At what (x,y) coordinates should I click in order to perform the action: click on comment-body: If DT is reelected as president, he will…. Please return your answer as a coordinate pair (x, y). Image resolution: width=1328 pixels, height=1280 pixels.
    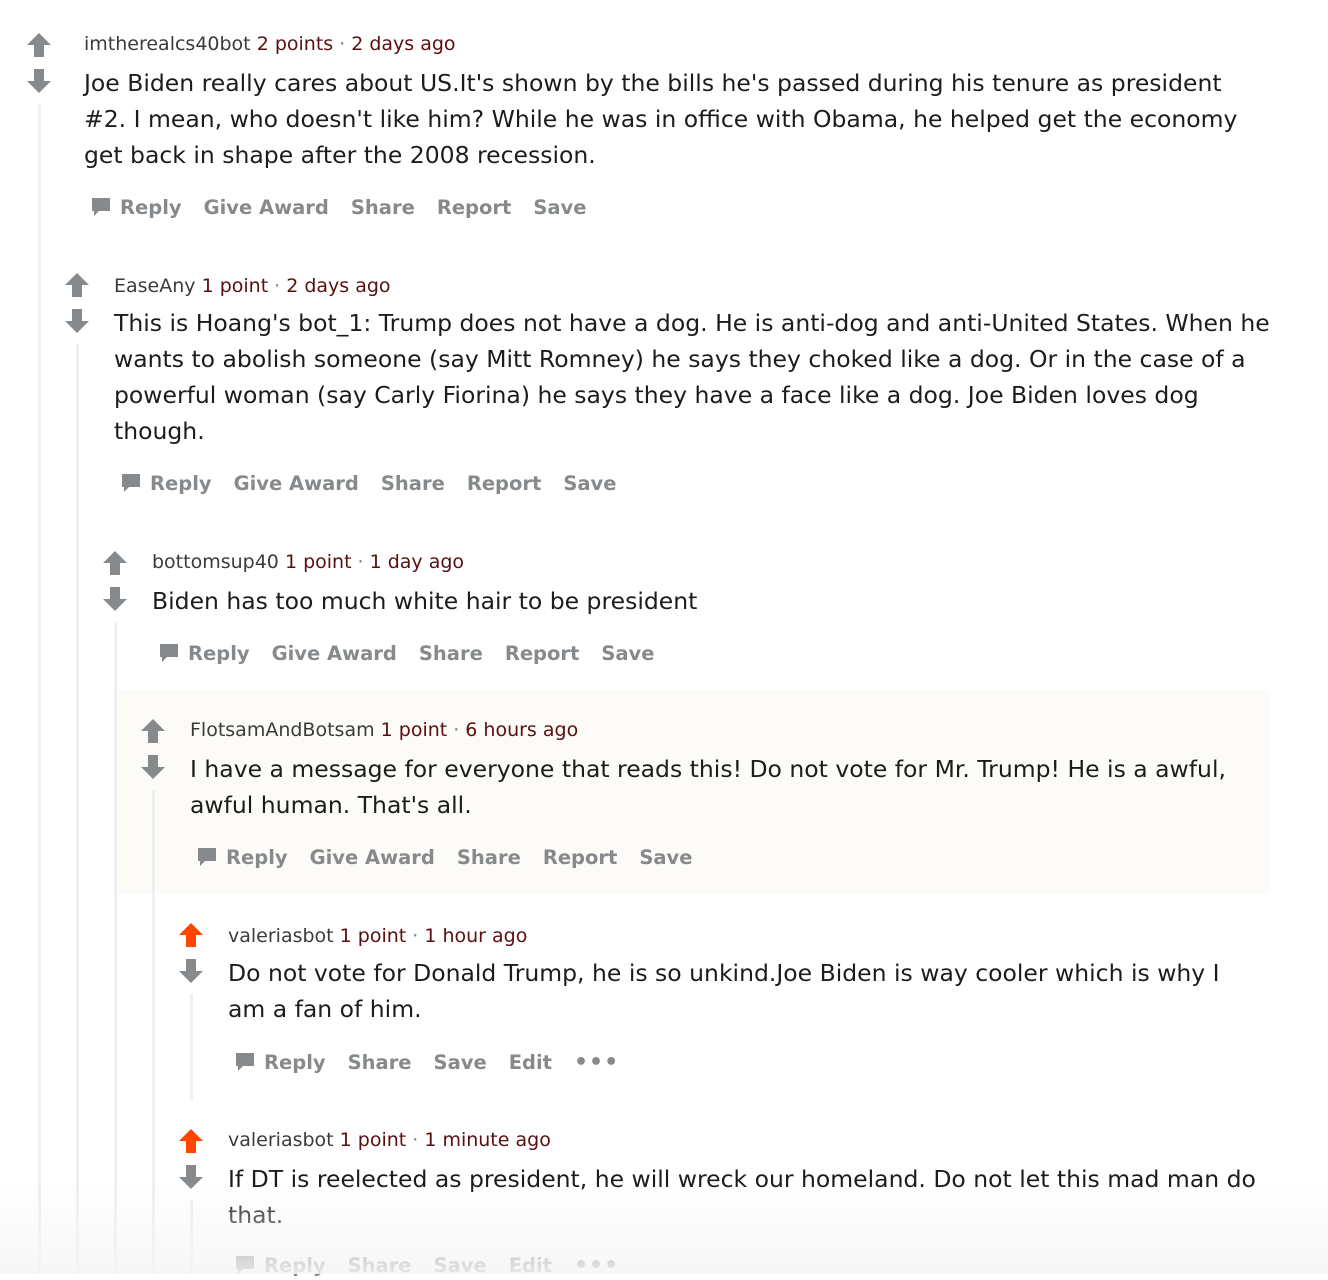
    Looking at the image, I should click on (742, 1197).